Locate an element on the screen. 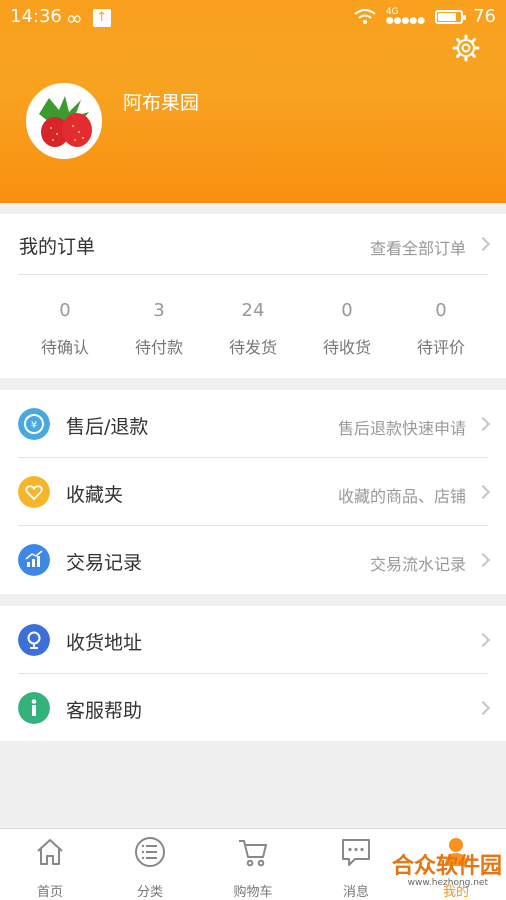 This screenshot has height=900, width=506. signal-indicator: 4G ●●●●● is located at coordinates (405, 16).